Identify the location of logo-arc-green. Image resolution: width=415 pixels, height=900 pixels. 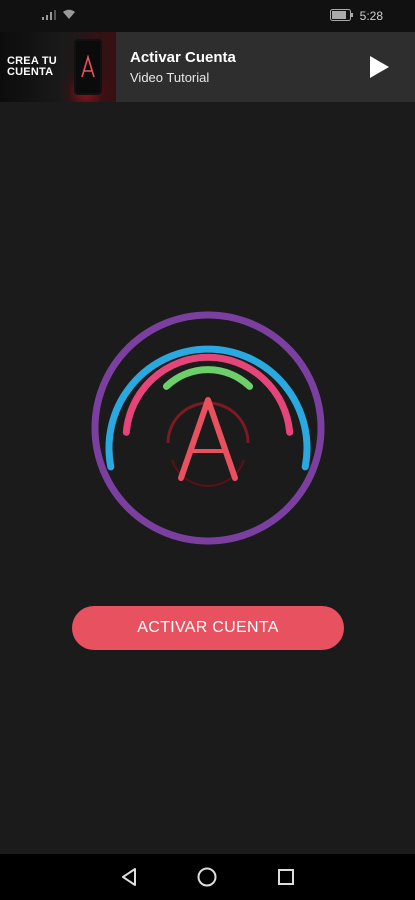
(208, 378).